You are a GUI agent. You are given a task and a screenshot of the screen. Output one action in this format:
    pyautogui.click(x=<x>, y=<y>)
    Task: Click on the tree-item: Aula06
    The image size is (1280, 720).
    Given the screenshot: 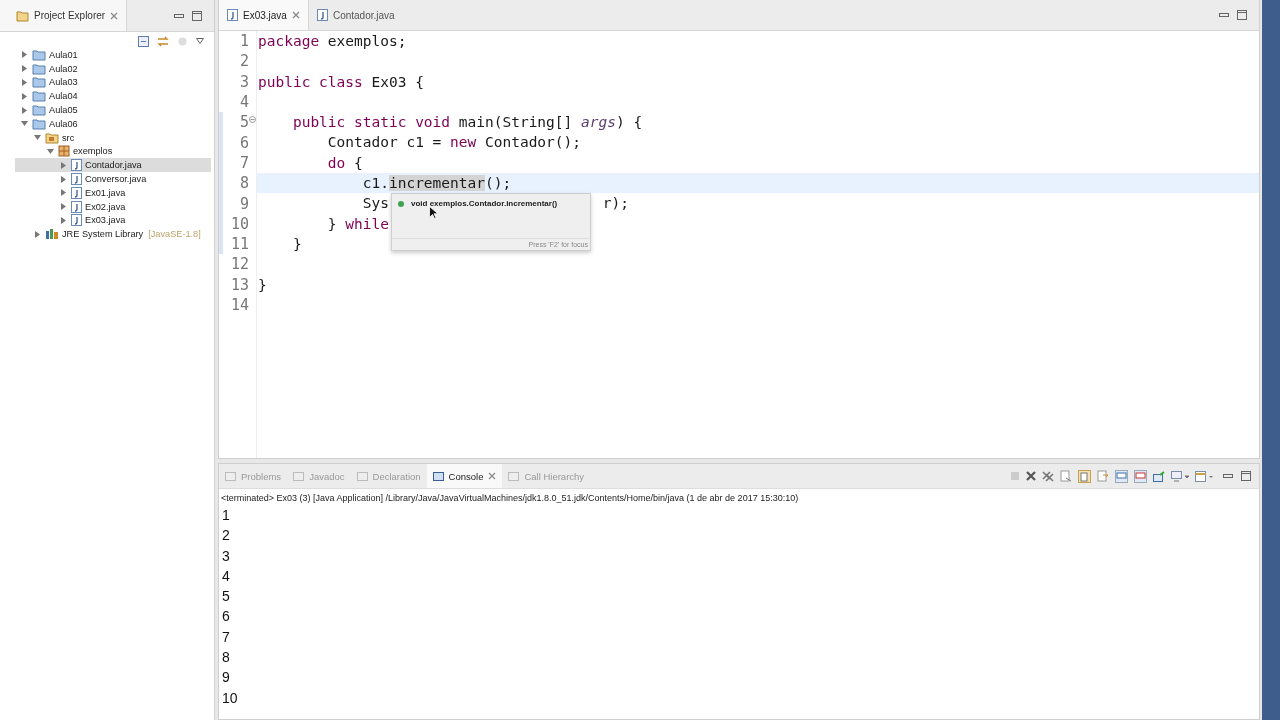 What is the action you would take?
    pyautogui.click(x=107, y=124)
    